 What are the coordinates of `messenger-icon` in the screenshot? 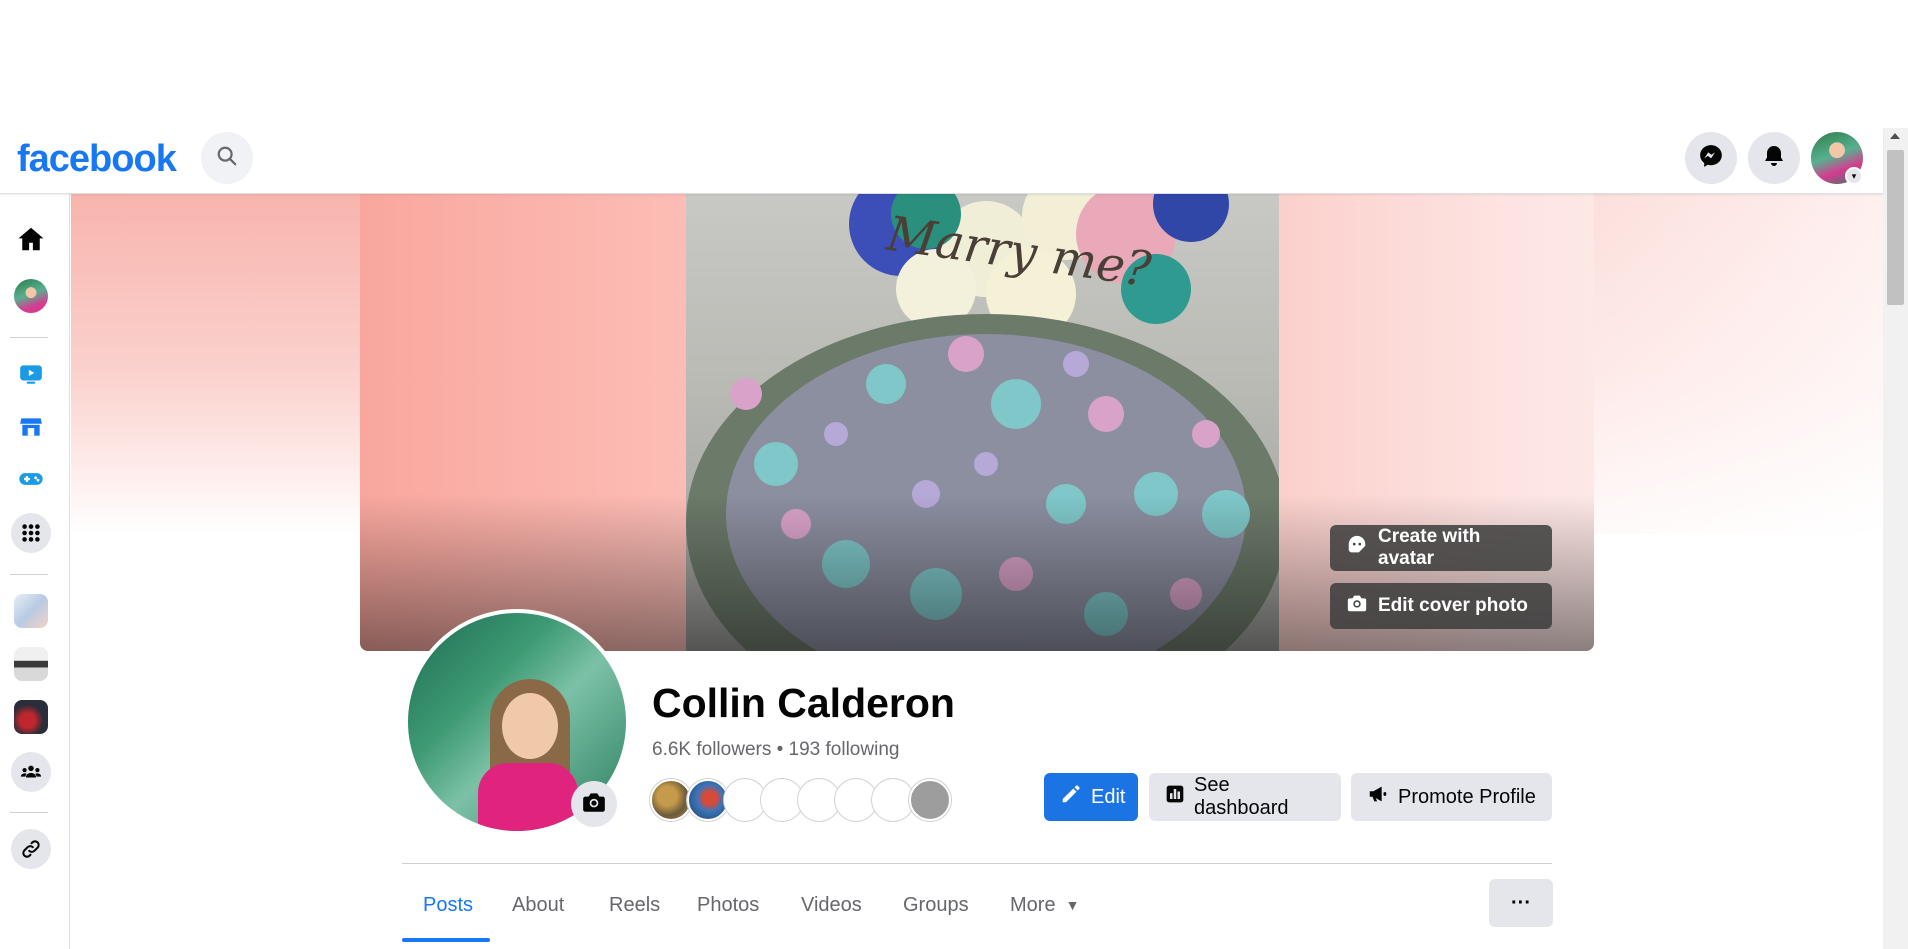 It's located at (1711, 158).